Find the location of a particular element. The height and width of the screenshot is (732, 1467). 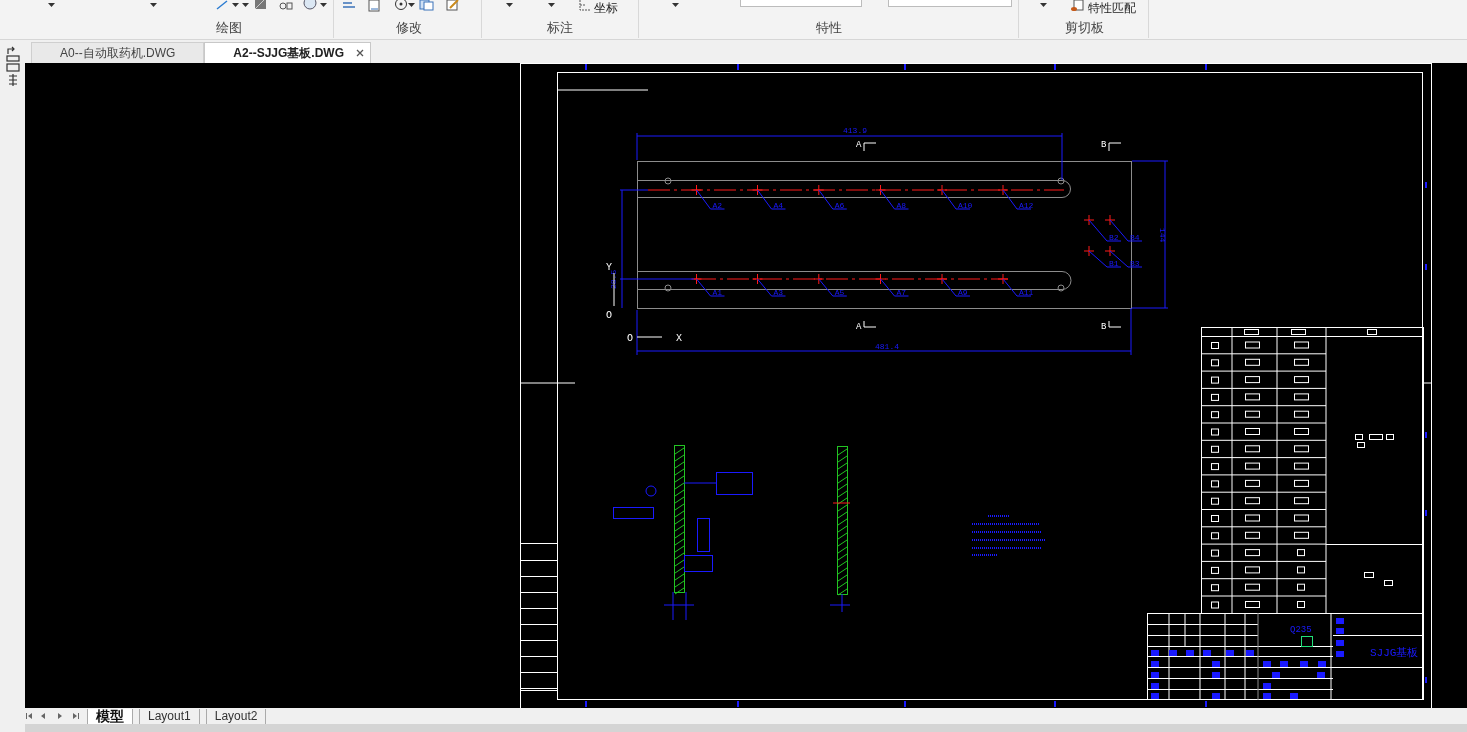

ribbon-group-label: 剪切板 is located at coordinates (1084, 28).